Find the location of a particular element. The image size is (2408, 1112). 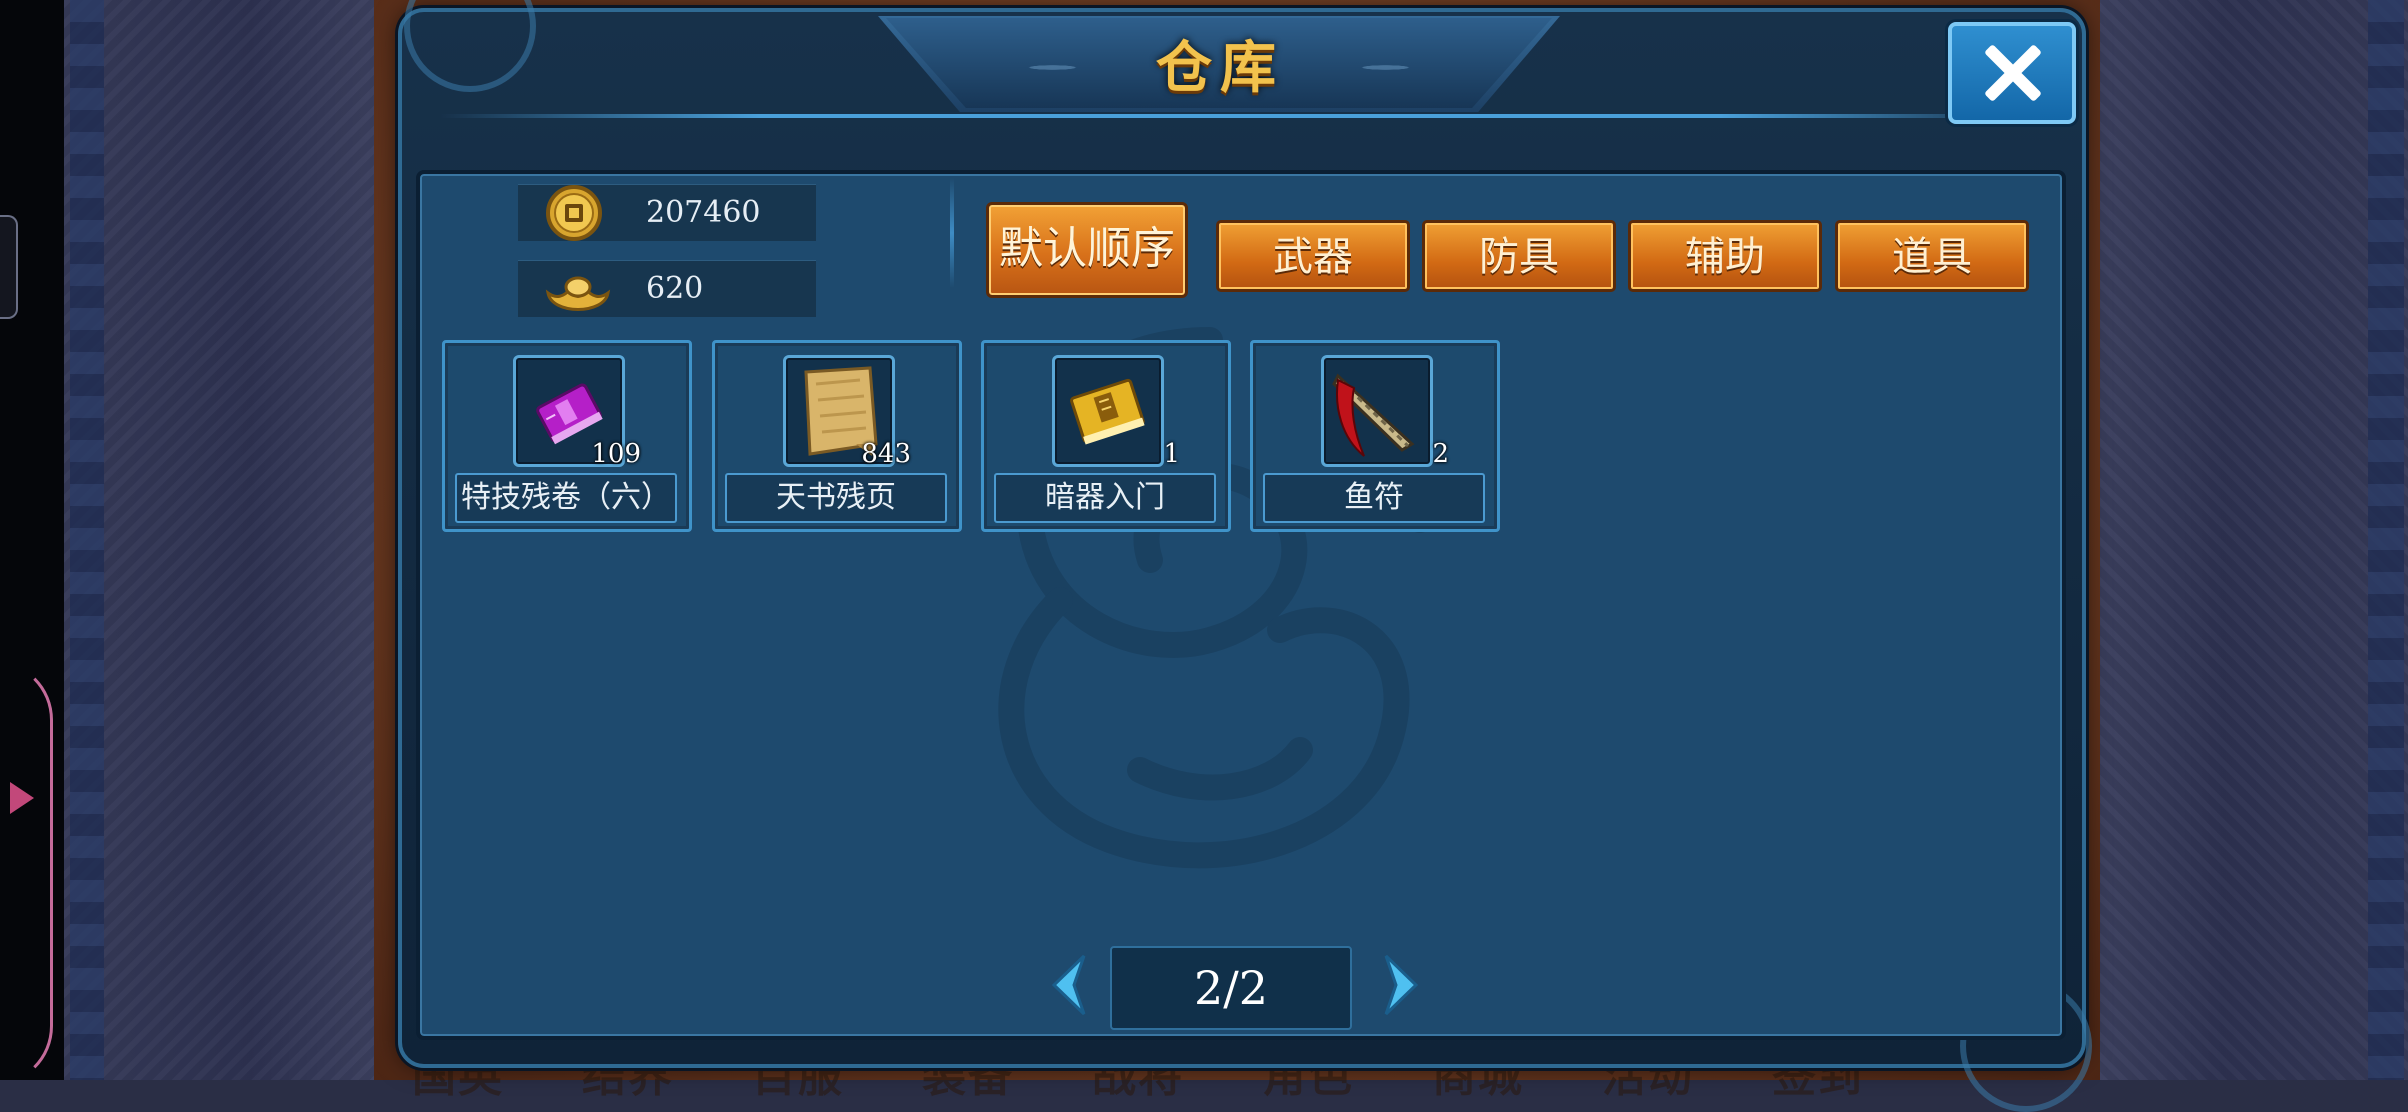

item-name: 鱼符 is located at coordinates (1374, 498).